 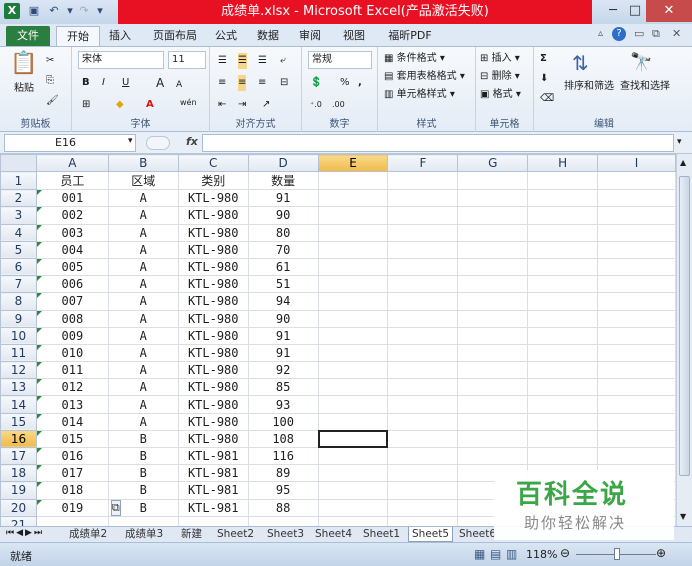 I want to click on sheet-tab: Sheet6, so click(x=477, y=534).